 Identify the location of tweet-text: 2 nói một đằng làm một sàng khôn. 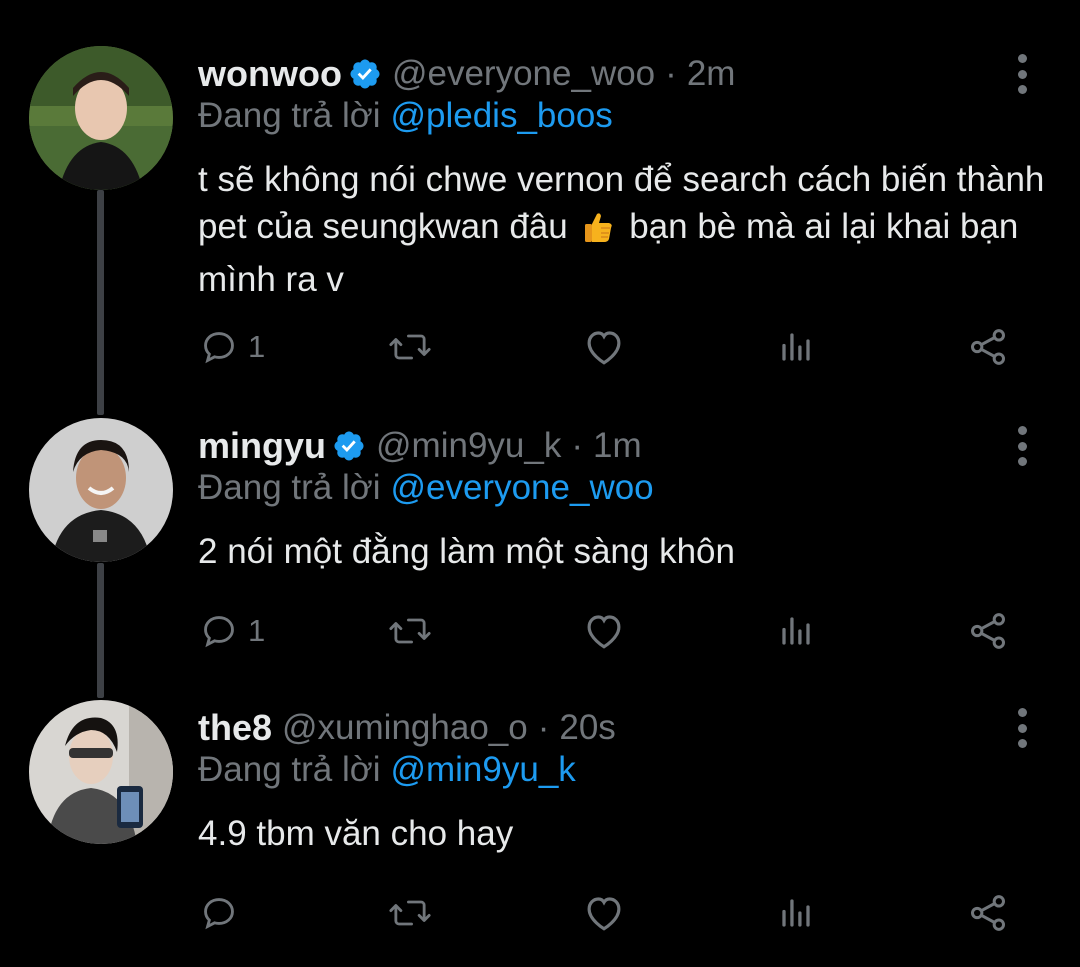
(466, 551).